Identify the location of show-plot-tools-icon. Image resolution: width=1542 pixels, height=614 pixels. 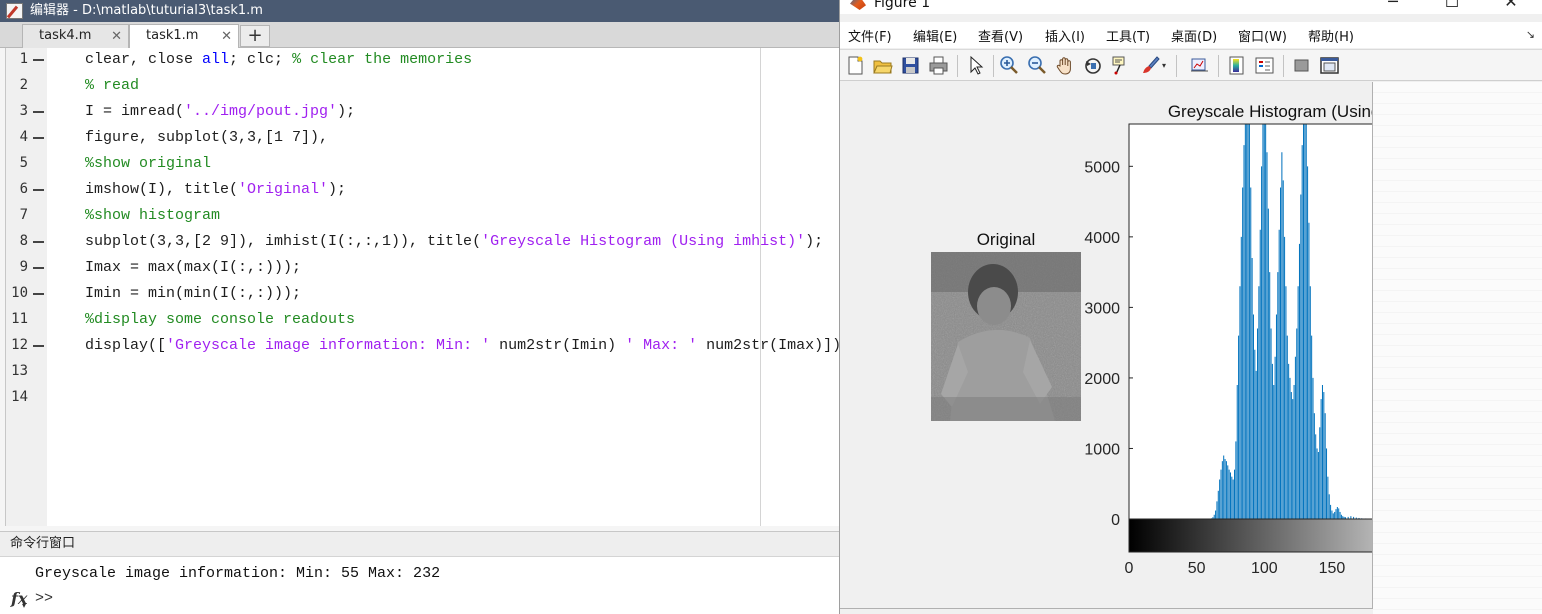
(1329, 65).